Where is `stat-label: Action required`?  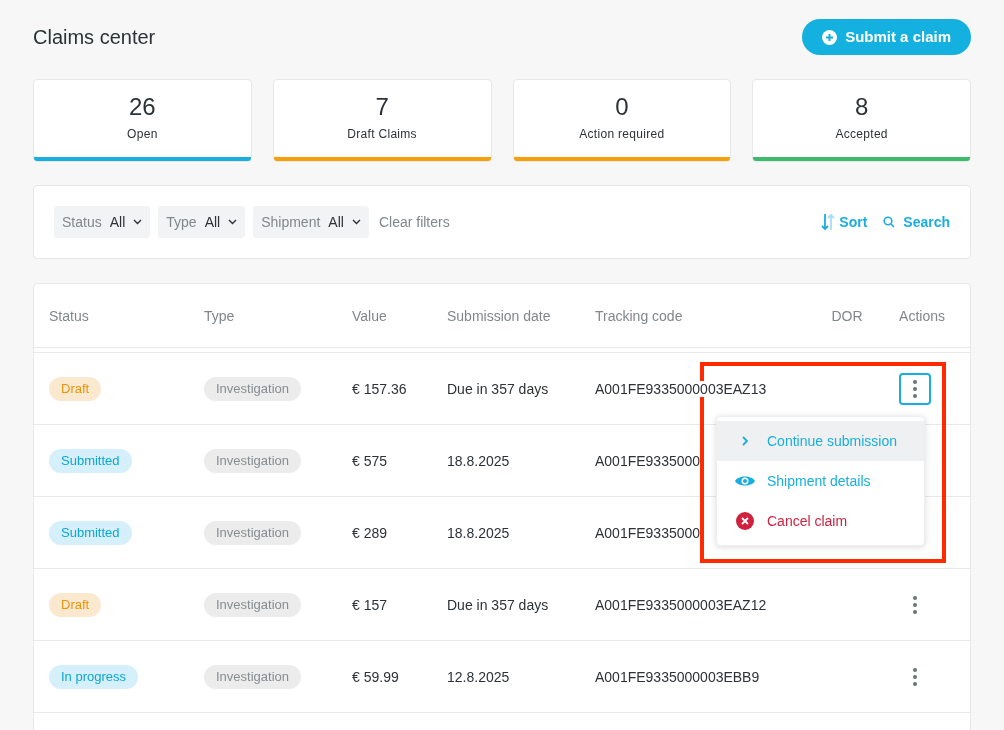
stat-label: Action required is located at coordinates (622, 134).